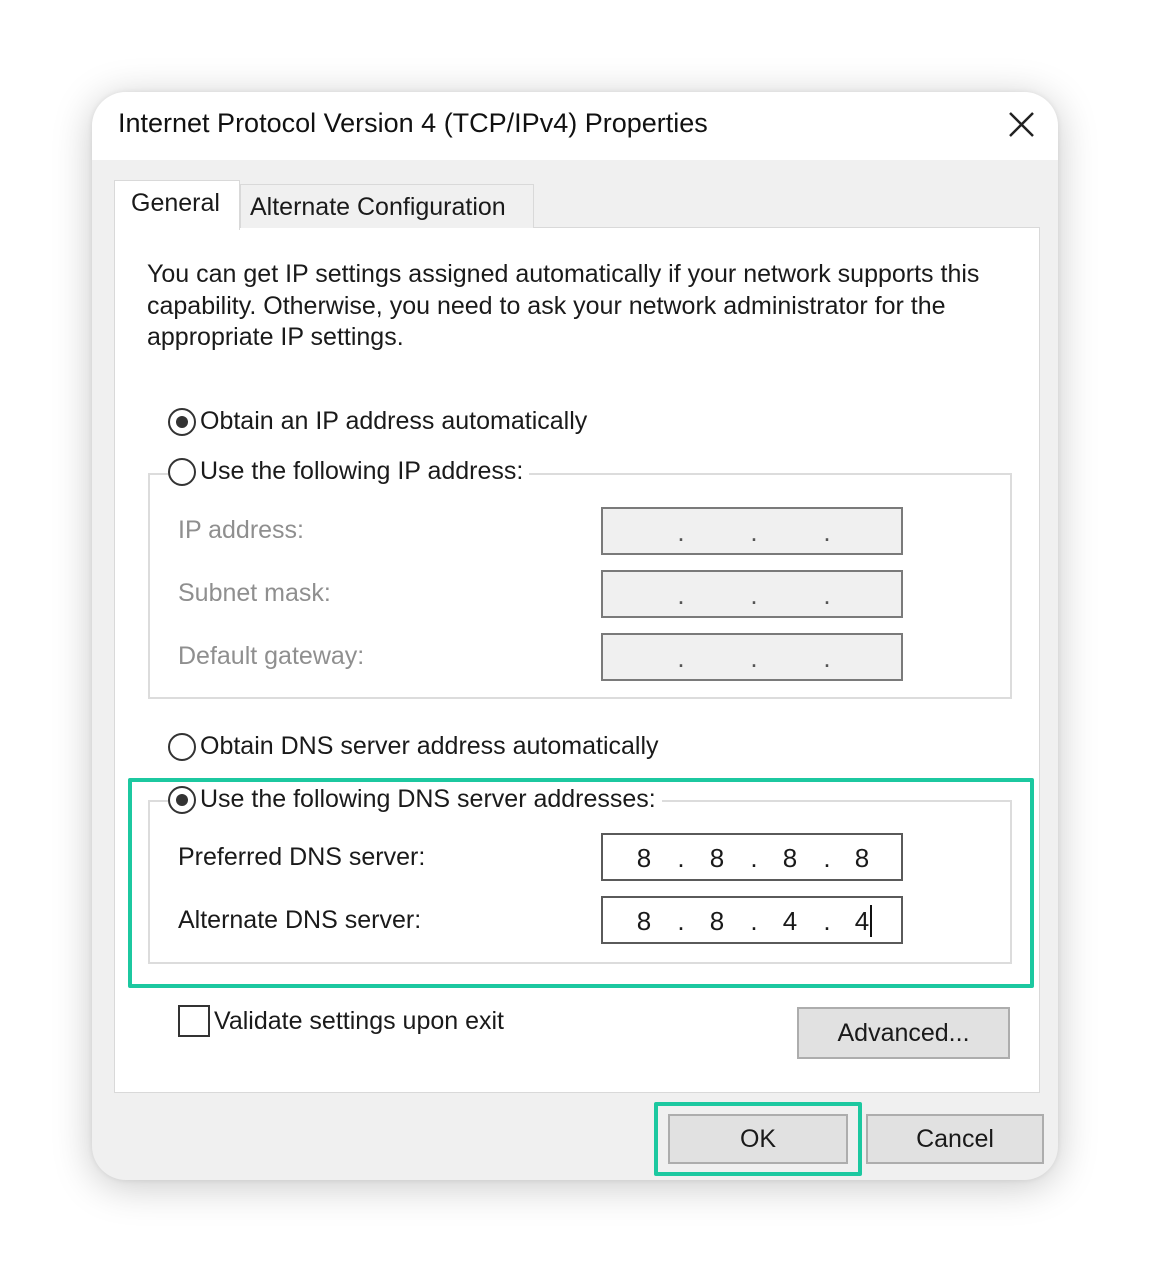  What do you see at coordinates (271, 656) in the screenshot?
I see `default-gateway-label: Default gateway:` at bounding box center [271, 656].